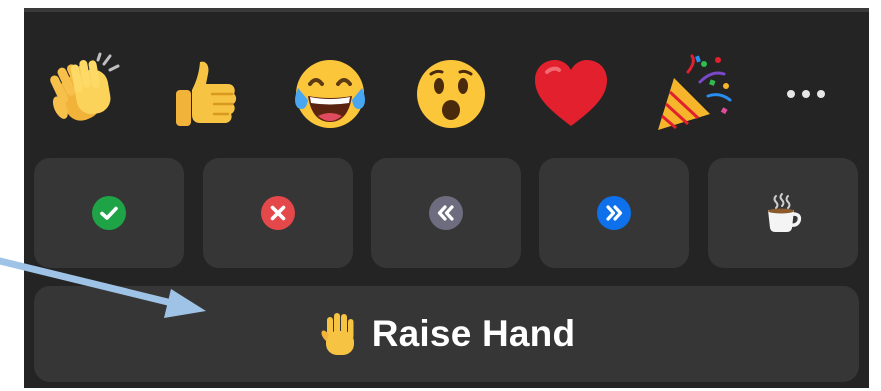 This screenshot has width=881, height=391. Describe the element at coordinates (451, 94) in the screenshot. I see `open-mouth-icon` at that location.